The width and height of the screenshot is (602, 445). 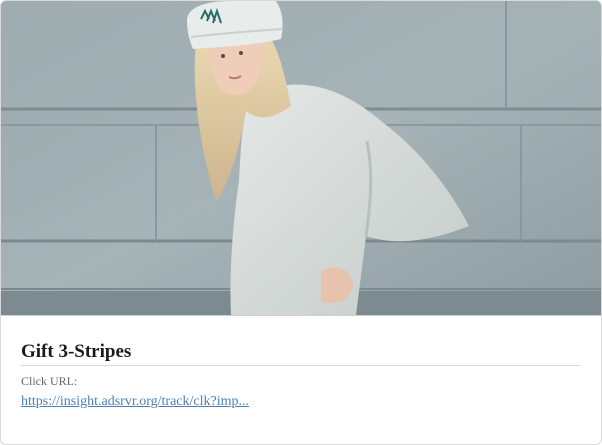 What do you see at coordinates (301, 352) in the screenshot?
I see `ad-title: Gift 3-Stripes` at bounding box center [301, 352].